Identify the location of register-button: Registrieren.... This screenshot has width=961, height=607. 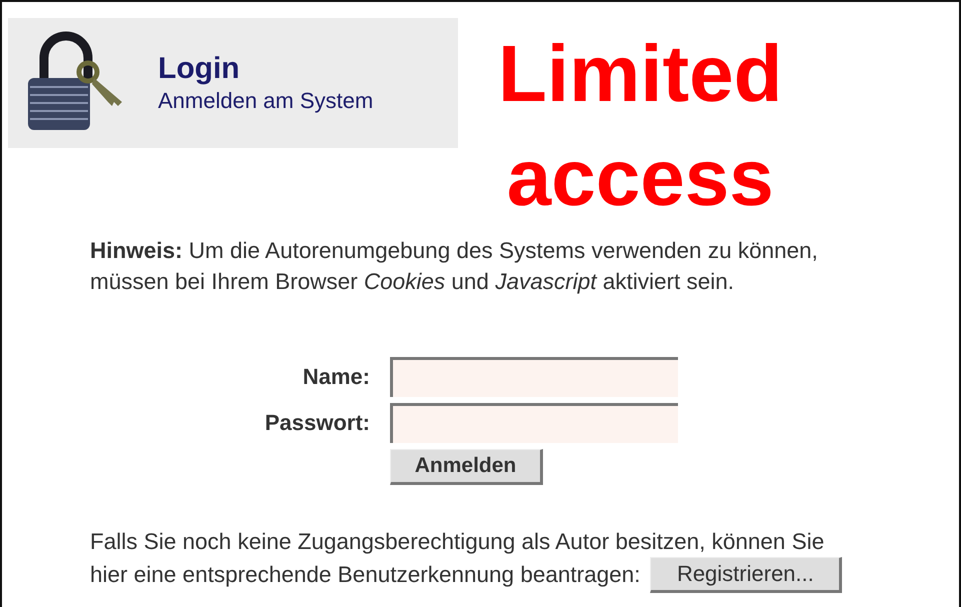
(746, 575).